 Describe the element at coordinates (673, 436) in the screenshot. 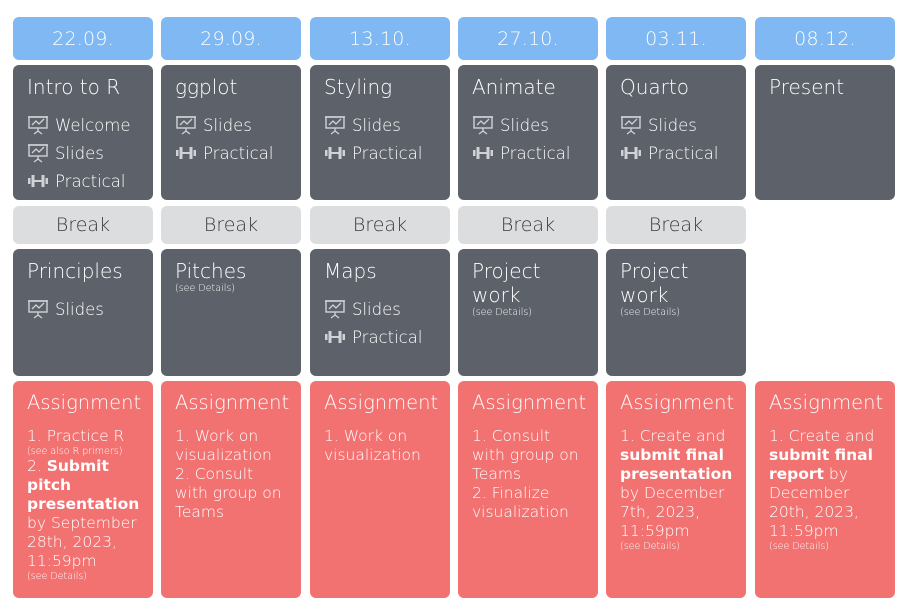

I see `assignment-line-text: 1. Create and` at that location.